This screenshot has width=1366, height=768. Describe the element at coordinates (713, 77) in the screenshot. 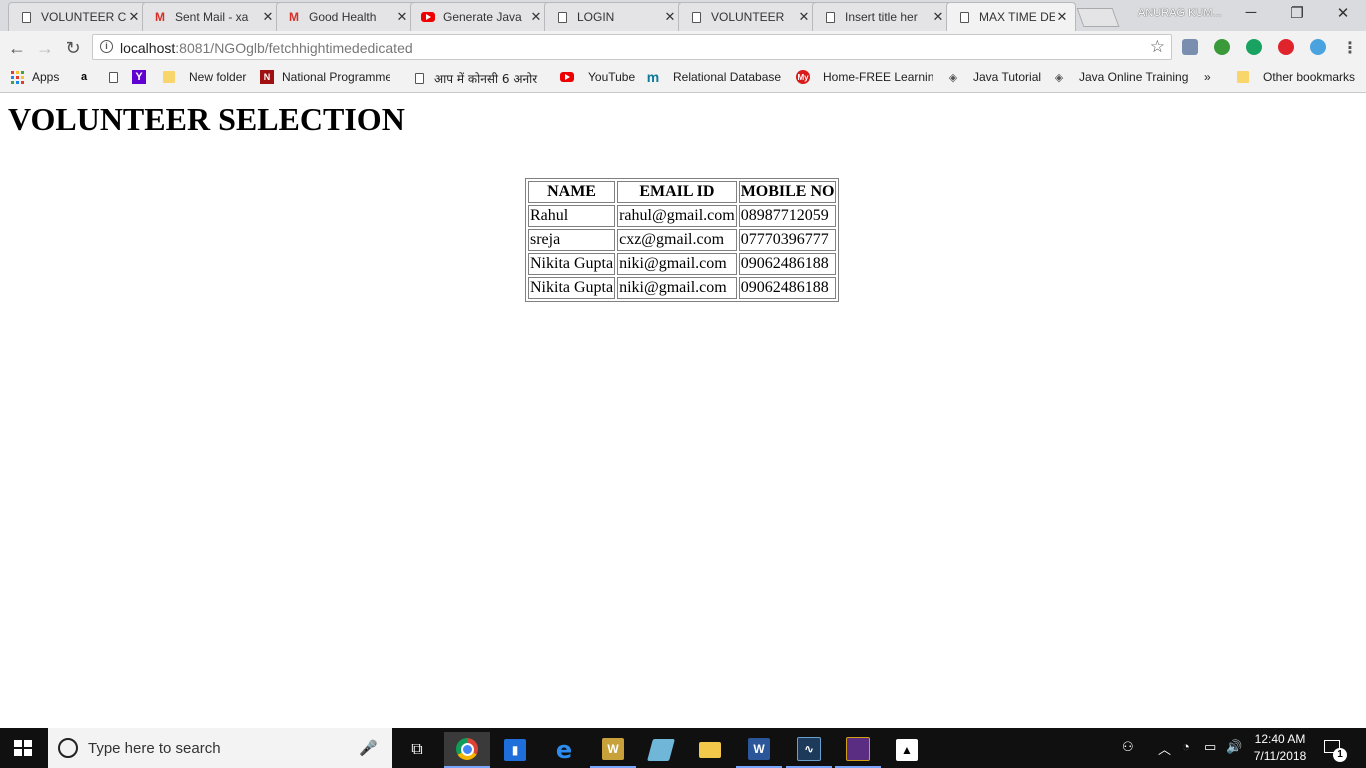

I see `bookmark-relational-database: m Relational Database` at that location.